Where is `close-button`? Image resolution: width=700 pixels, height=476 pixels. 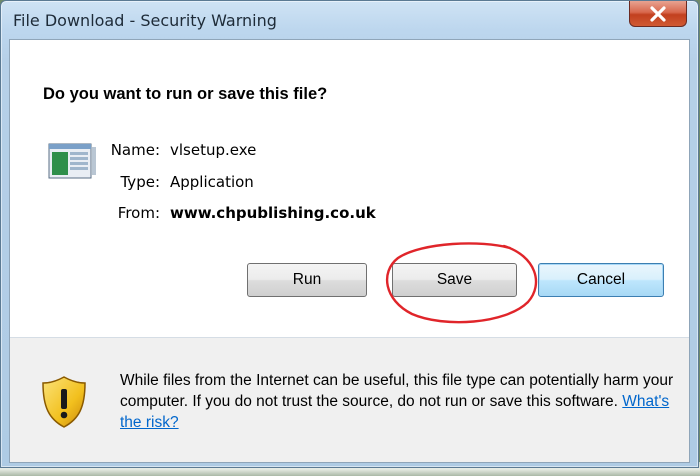
close-button is located at coordinates (658, 14).